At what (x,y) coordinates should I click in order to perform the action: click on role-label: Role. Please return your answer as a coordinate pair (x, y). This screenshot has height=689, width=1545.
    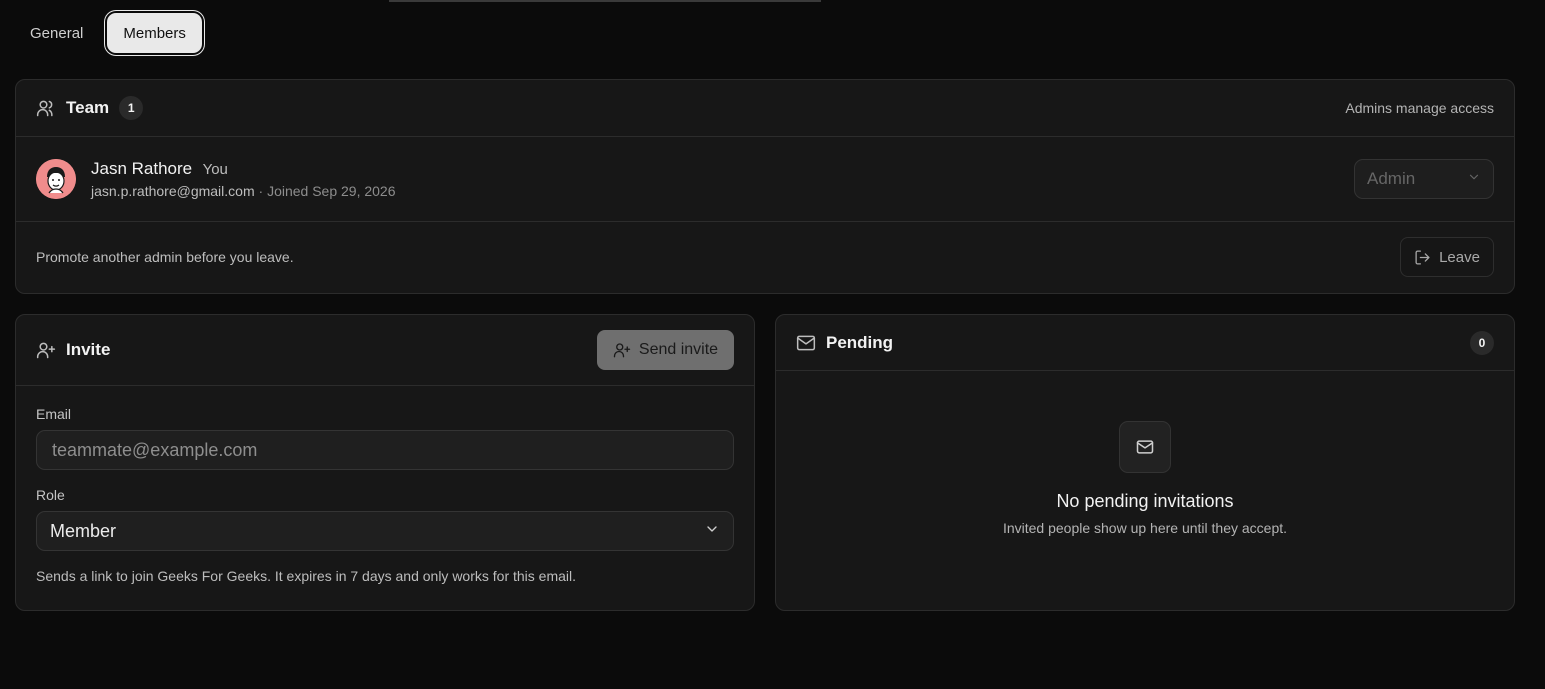
    Looking at the image, I should click on (50, 495).